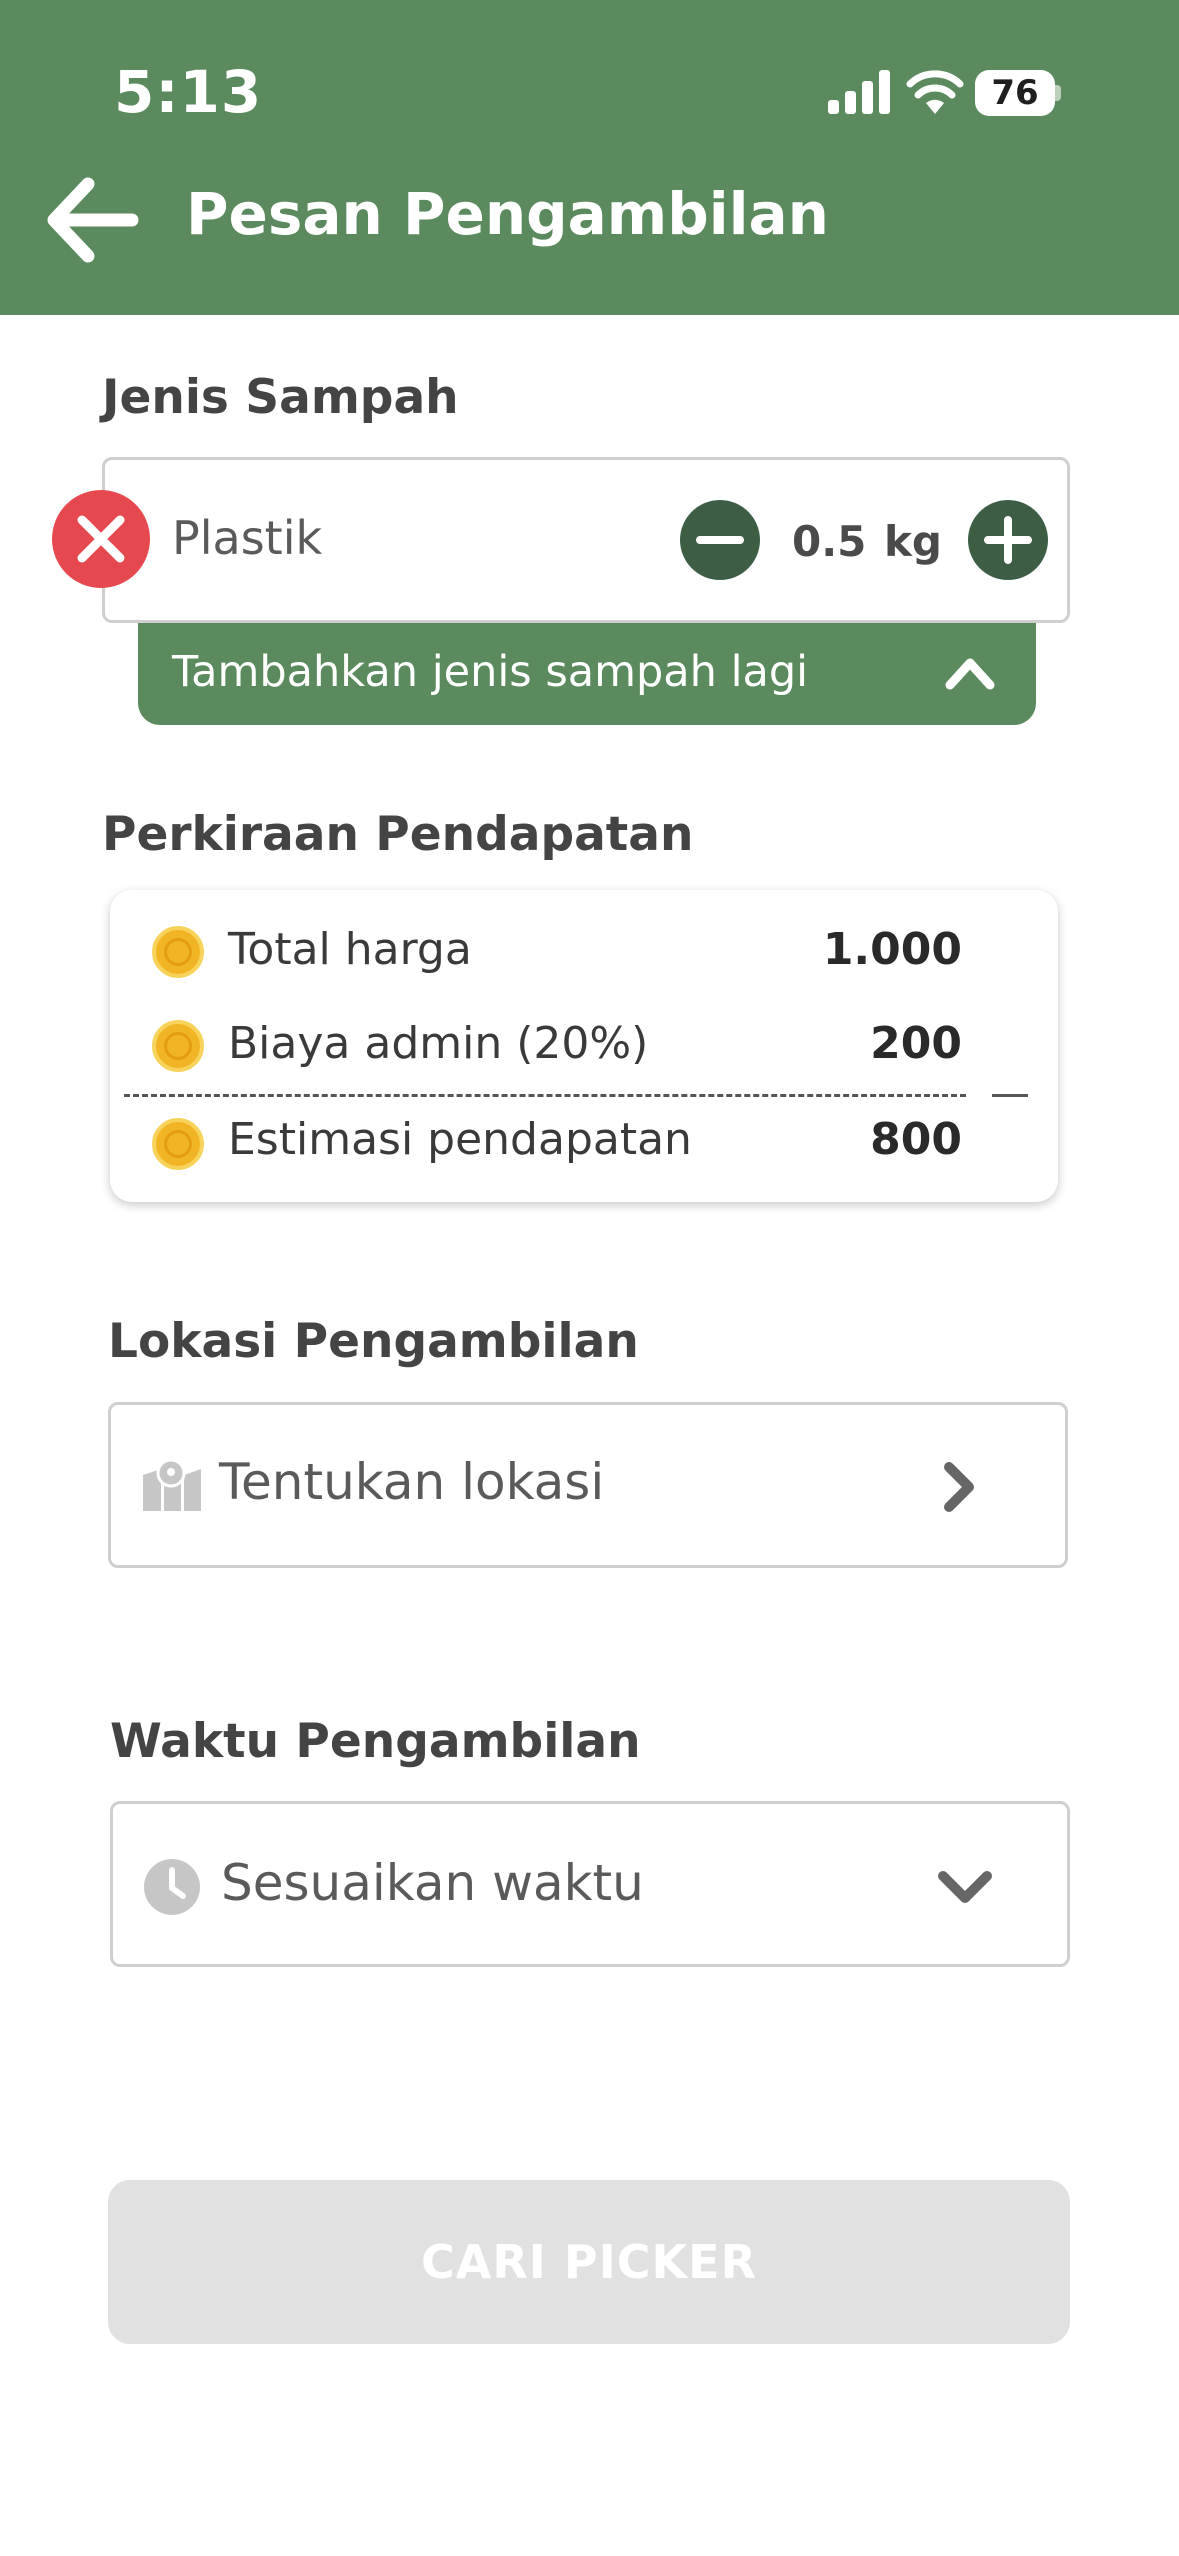  I want to click on clock-icon, so click(172, 1887).